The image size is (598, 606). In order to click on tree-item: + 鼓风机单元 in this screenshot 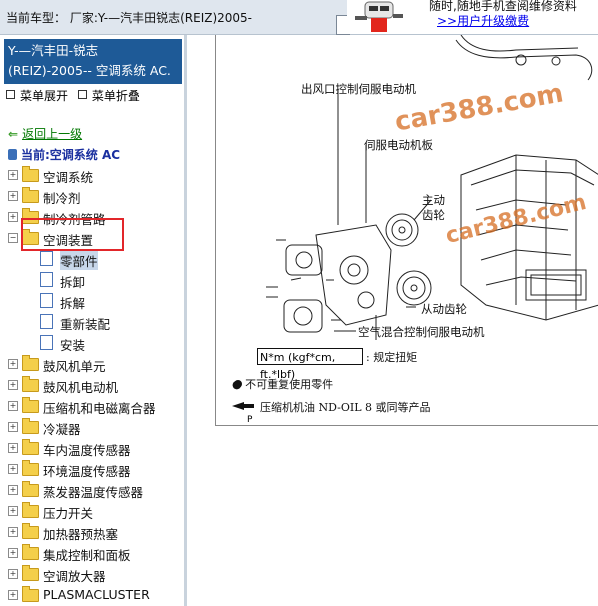, I will do `click(92, 363)`.